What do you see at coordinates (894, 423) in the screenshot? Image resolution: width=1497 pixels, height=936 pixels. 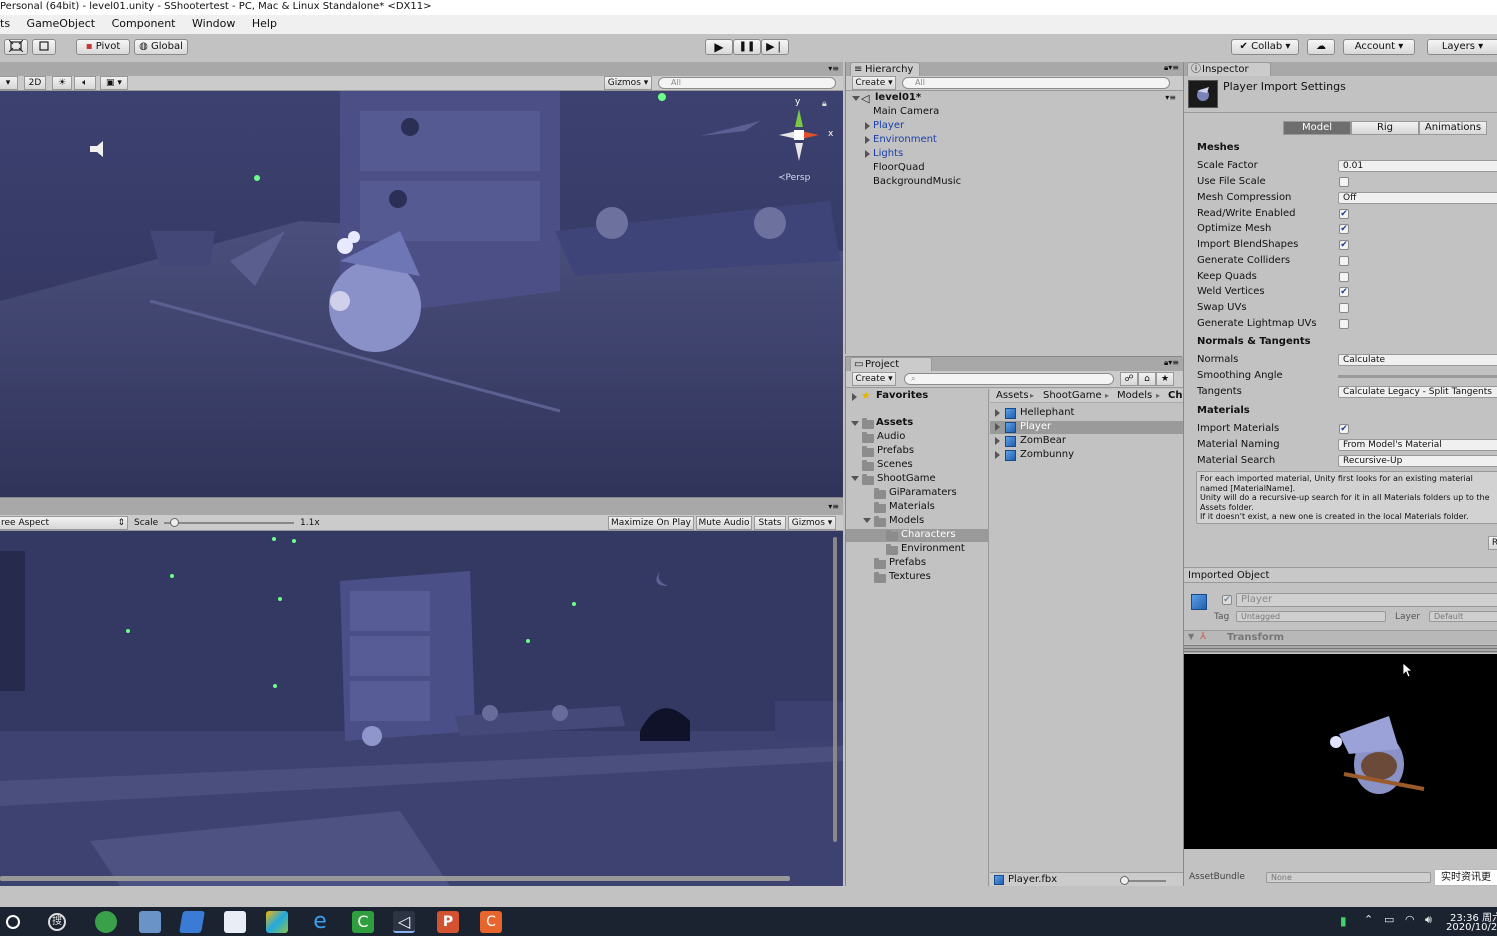 I see `assets-label: Assets` at bounding box center [894, 423].